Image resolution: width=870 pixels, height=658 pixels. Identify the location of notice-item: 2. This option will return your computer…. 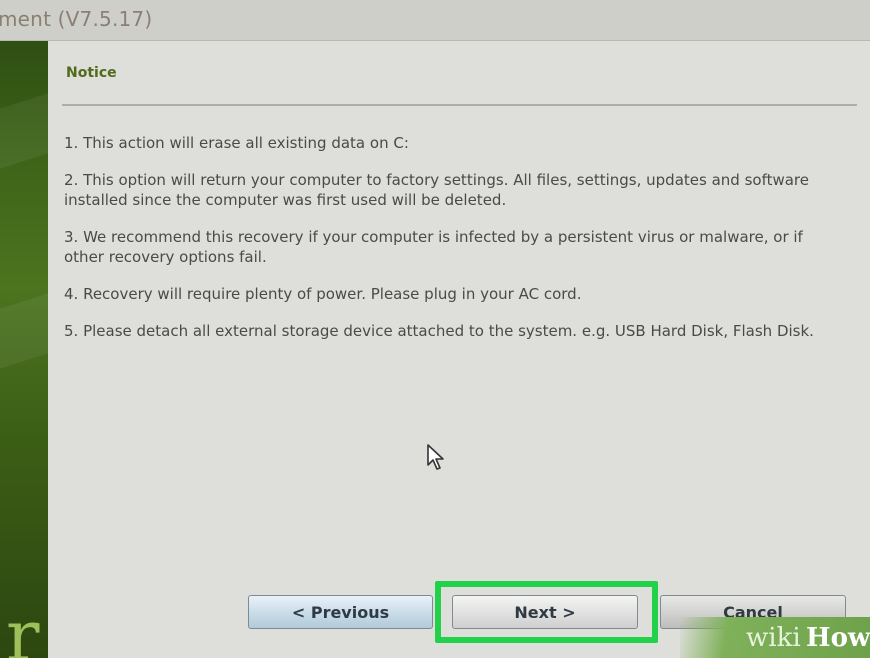
(436, 190).